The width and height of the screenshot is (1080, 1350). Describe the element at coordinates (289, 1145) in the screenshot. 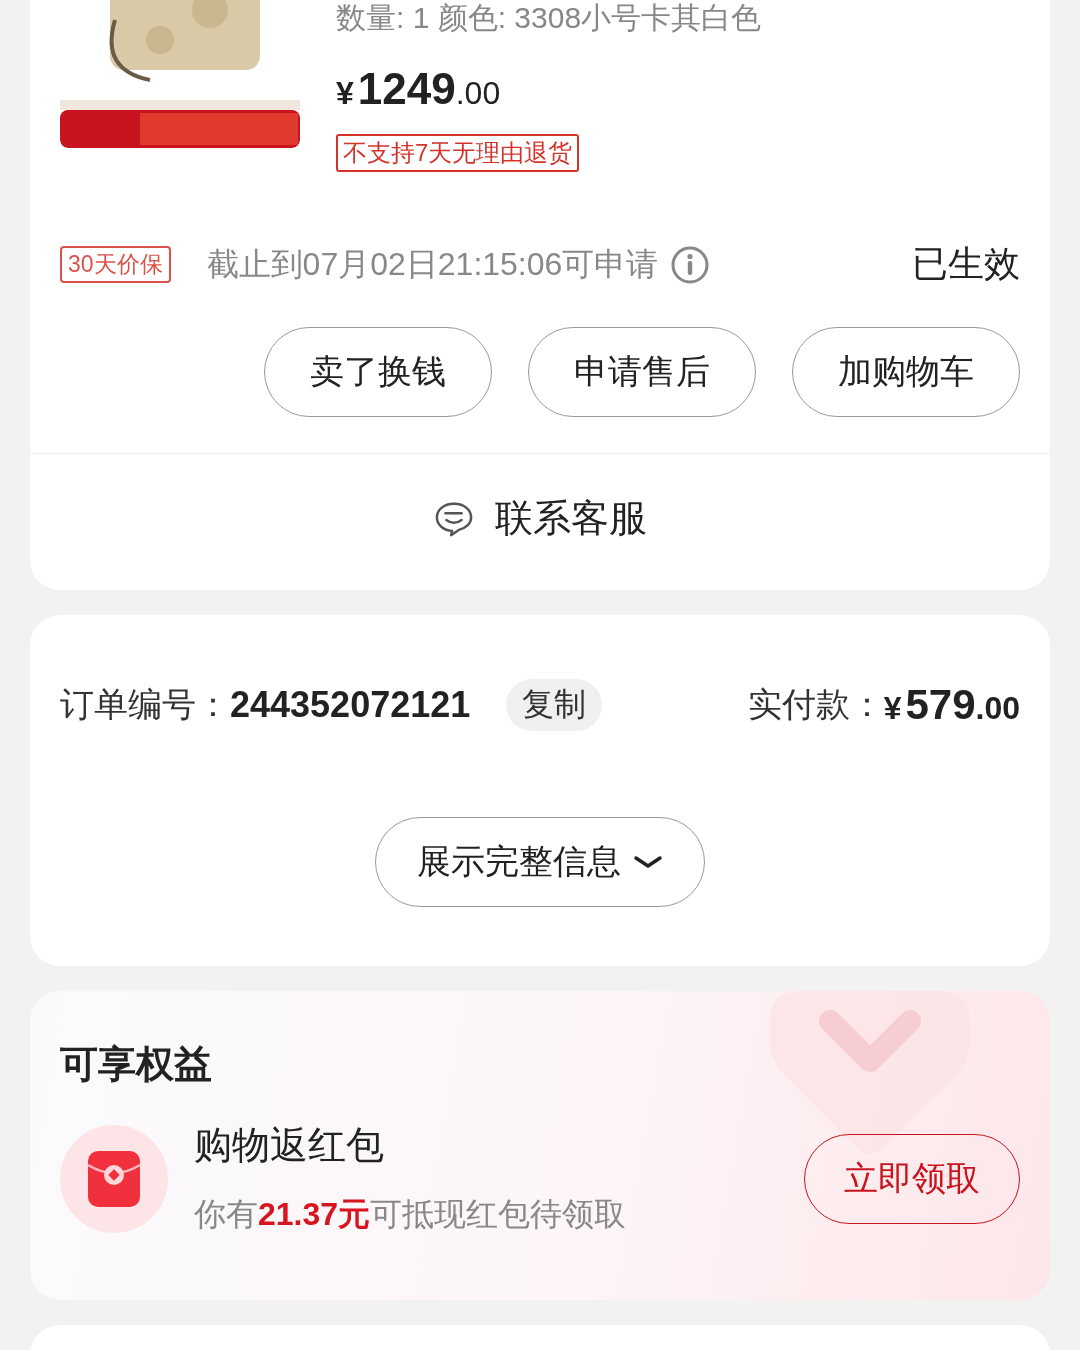

I see `benefit-title: 购物返红包` at that location.